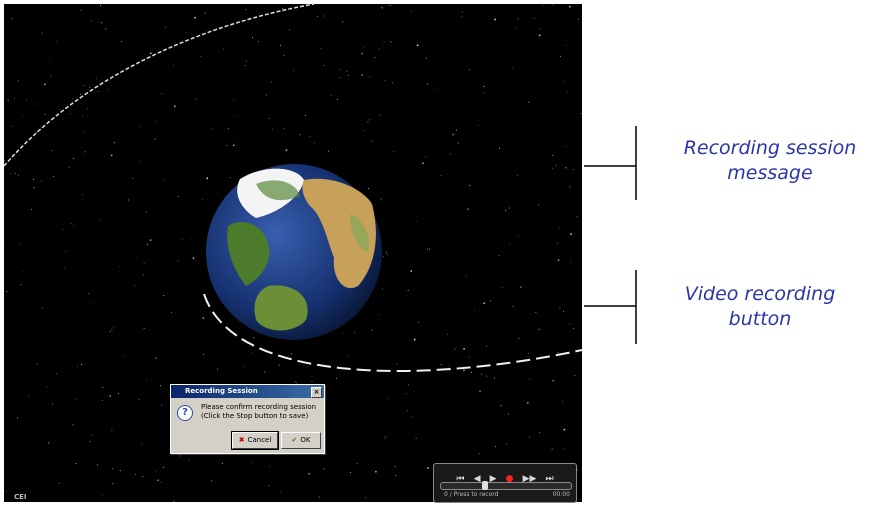 The width and height of the screenshot is (881, 507). Describe the element at coordinates (255, 416) in the screenshot. I see `dialog-message-line: (Click the Stop button to save)` at that location.